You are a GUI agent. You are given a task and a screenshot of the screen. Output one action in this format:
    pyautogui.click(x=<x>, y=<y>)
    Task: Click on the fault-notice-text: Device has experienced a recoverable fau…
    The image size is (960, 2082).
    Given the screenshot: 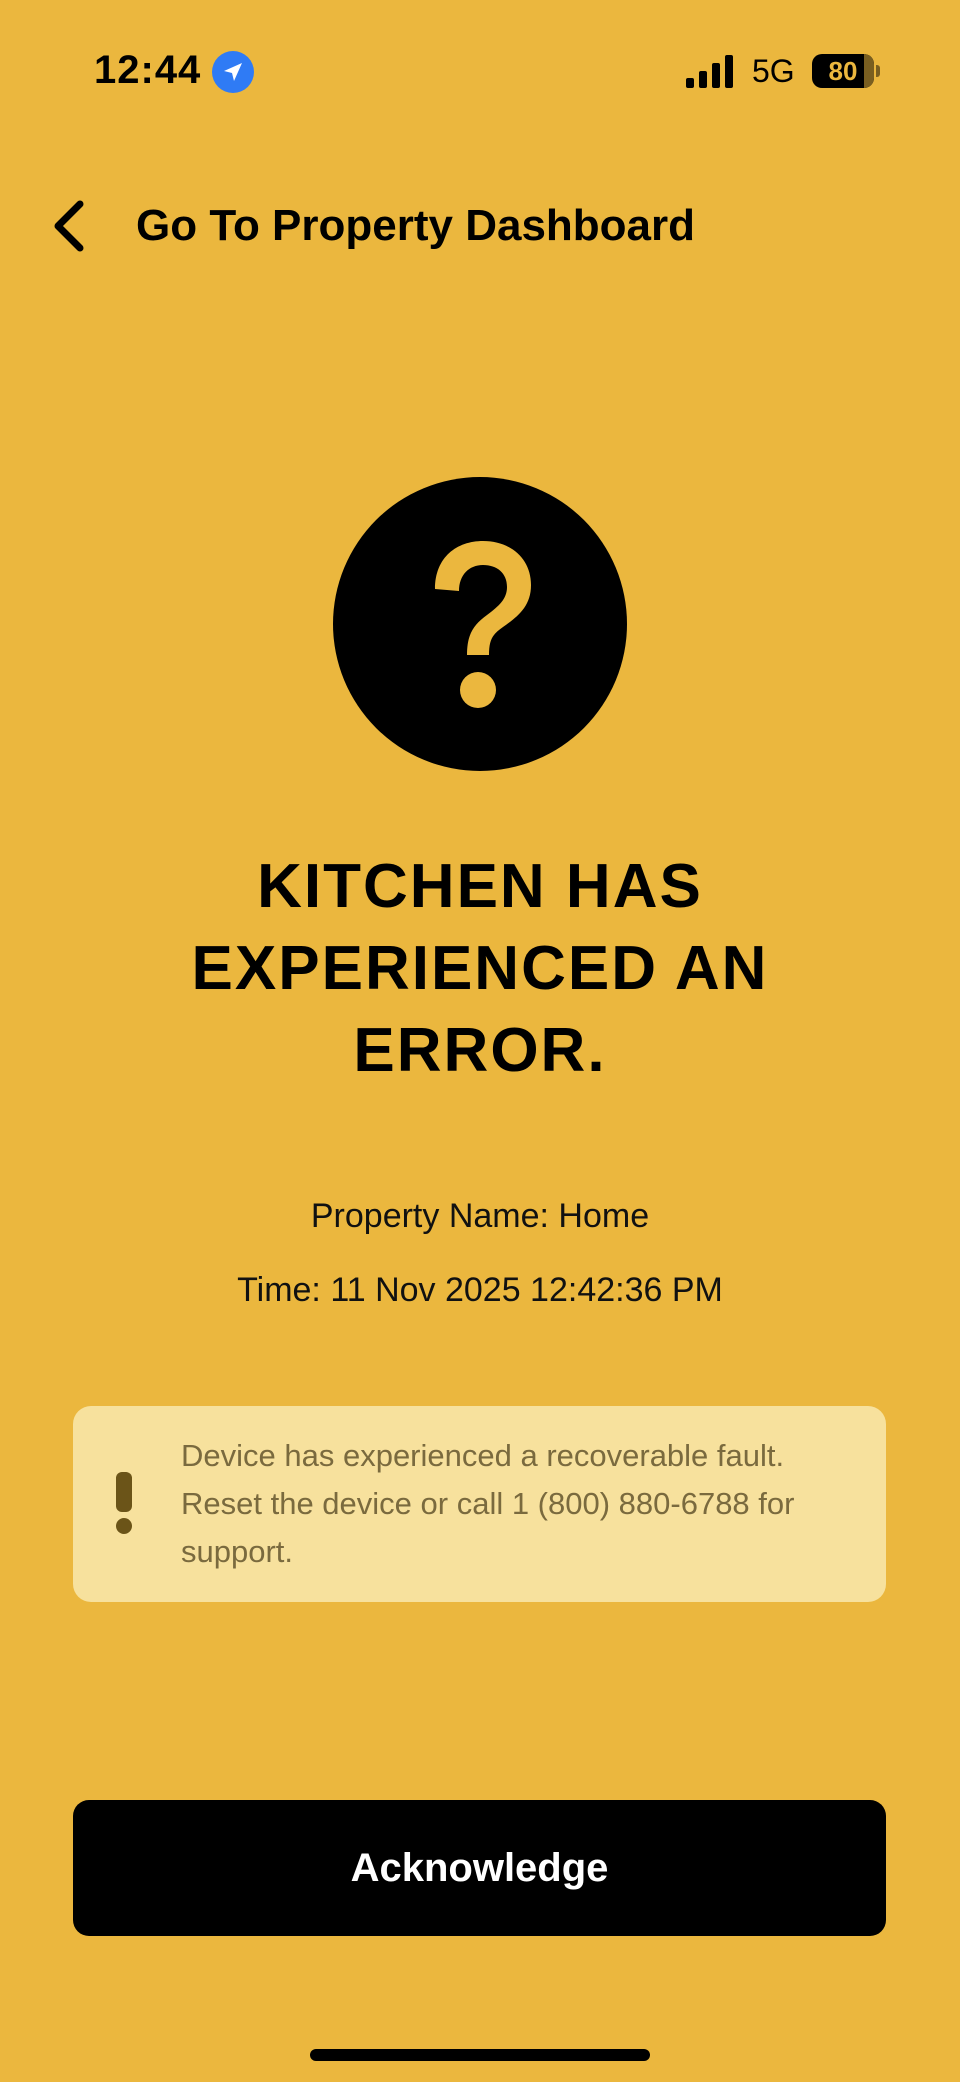 What is the action you would take?
    pyautogui.click(x=488, y=1503)
    